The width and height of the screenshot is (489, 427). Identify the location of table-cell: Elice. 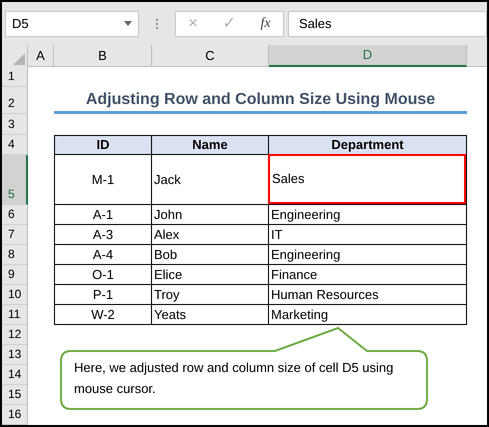
(210, 275).